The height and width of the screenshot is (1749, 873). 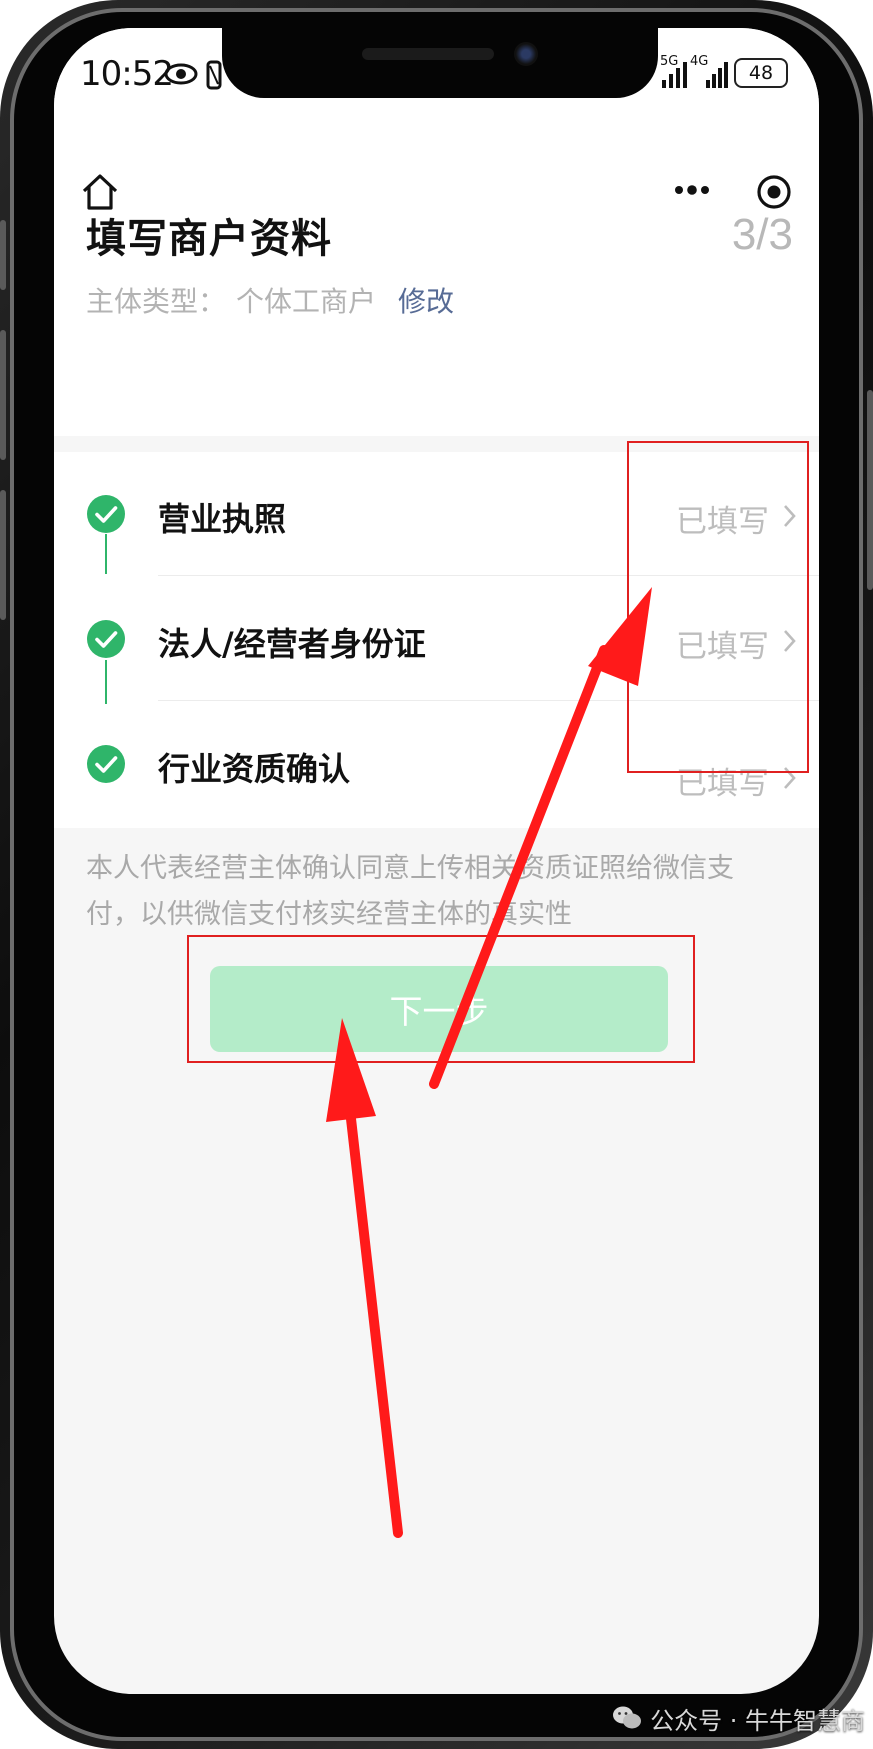 I want to click on close-mini-program-icon, so click(x=774, y=192).